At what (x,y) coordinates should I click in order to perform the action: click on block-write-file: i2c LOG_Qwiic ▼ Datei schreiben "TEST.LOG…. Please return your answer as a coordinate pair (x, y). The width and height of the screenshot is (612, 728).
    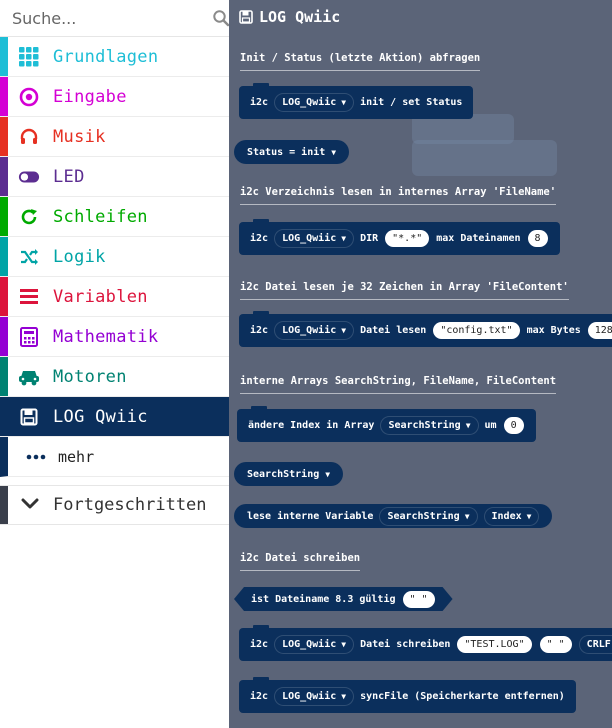
    Looking at the image, I should click on (425, 643).